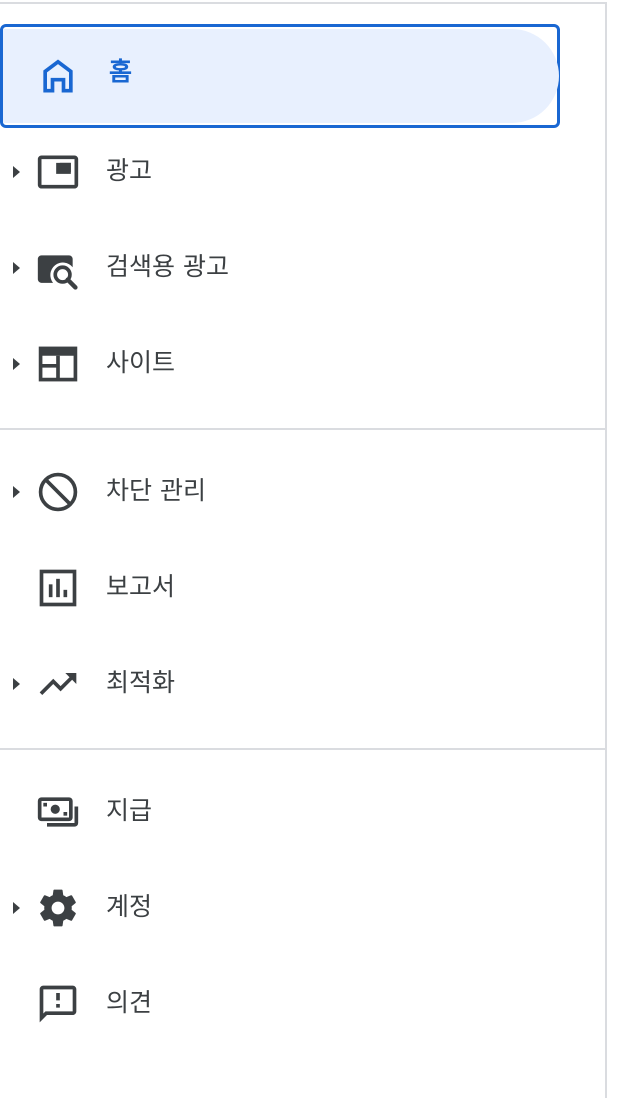  What do you see at coordinates (58, 364) in the screenshot?
I see `sites-icon` at bounding box center [58, 364].